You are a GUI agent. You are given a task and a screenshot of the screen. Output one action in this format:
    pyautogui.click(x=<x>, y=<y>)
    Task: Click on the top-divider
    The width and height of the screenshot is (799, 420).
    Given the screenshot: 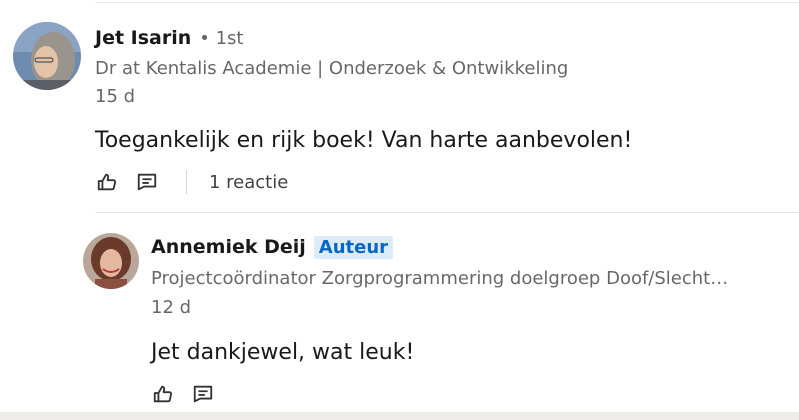 What is the action you would take?
    pyautogui.click(x=447, y=2)
    